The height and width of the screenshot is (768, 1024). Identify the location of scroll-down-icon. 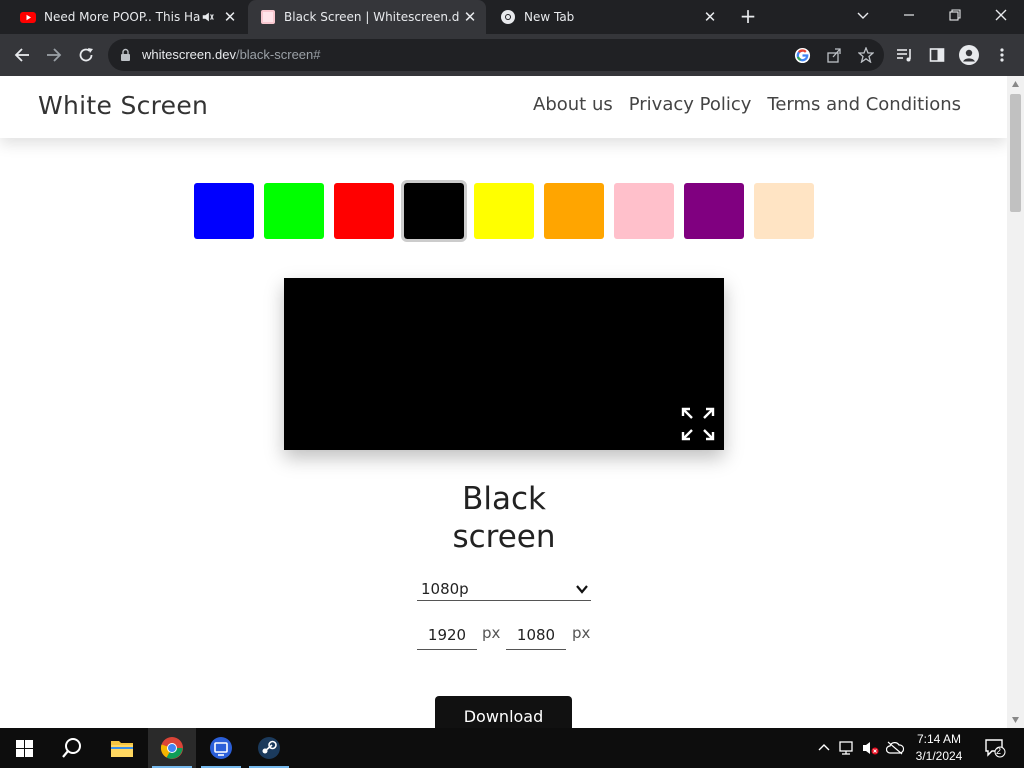
(1015, 719).